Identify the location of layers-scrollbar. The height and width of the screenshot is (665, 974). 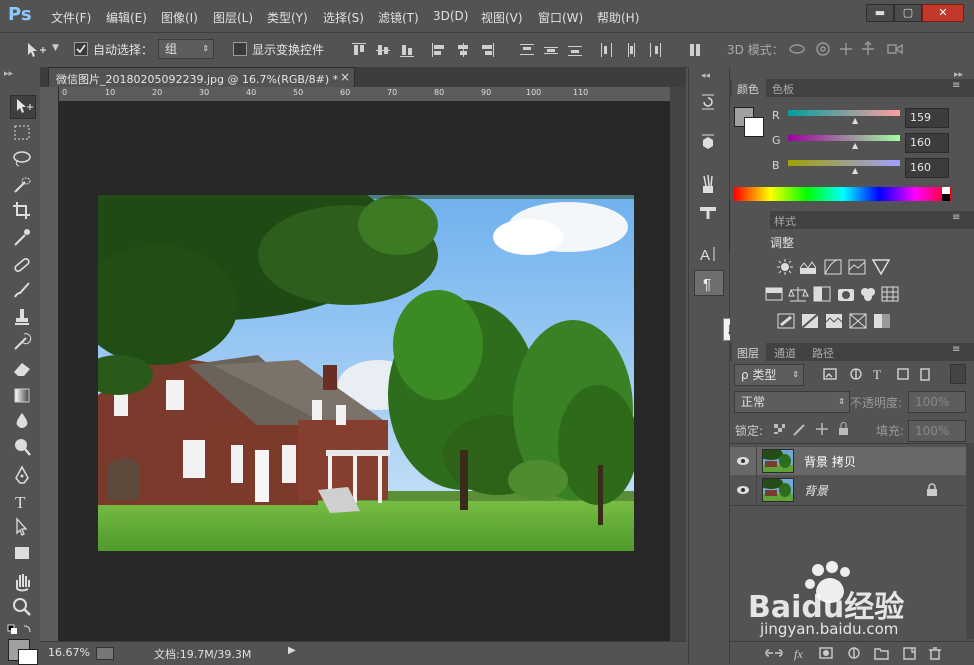
(970, 541).